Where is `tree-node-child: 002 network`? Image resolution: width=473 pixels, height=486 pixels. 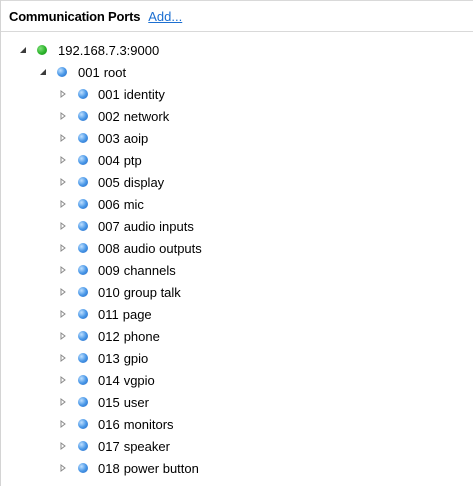 tree-node-child: 002 network is located at coordinates (237, 116).